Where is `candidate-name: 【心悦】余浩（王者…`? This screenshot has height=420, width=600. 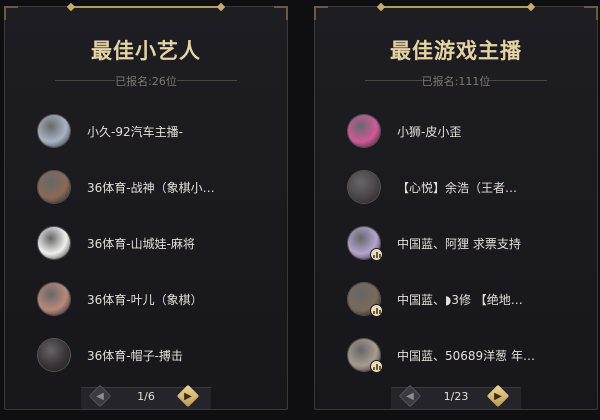
candidate-name: 【心悦】余浩（王者… is located at coordinates (457, 187).